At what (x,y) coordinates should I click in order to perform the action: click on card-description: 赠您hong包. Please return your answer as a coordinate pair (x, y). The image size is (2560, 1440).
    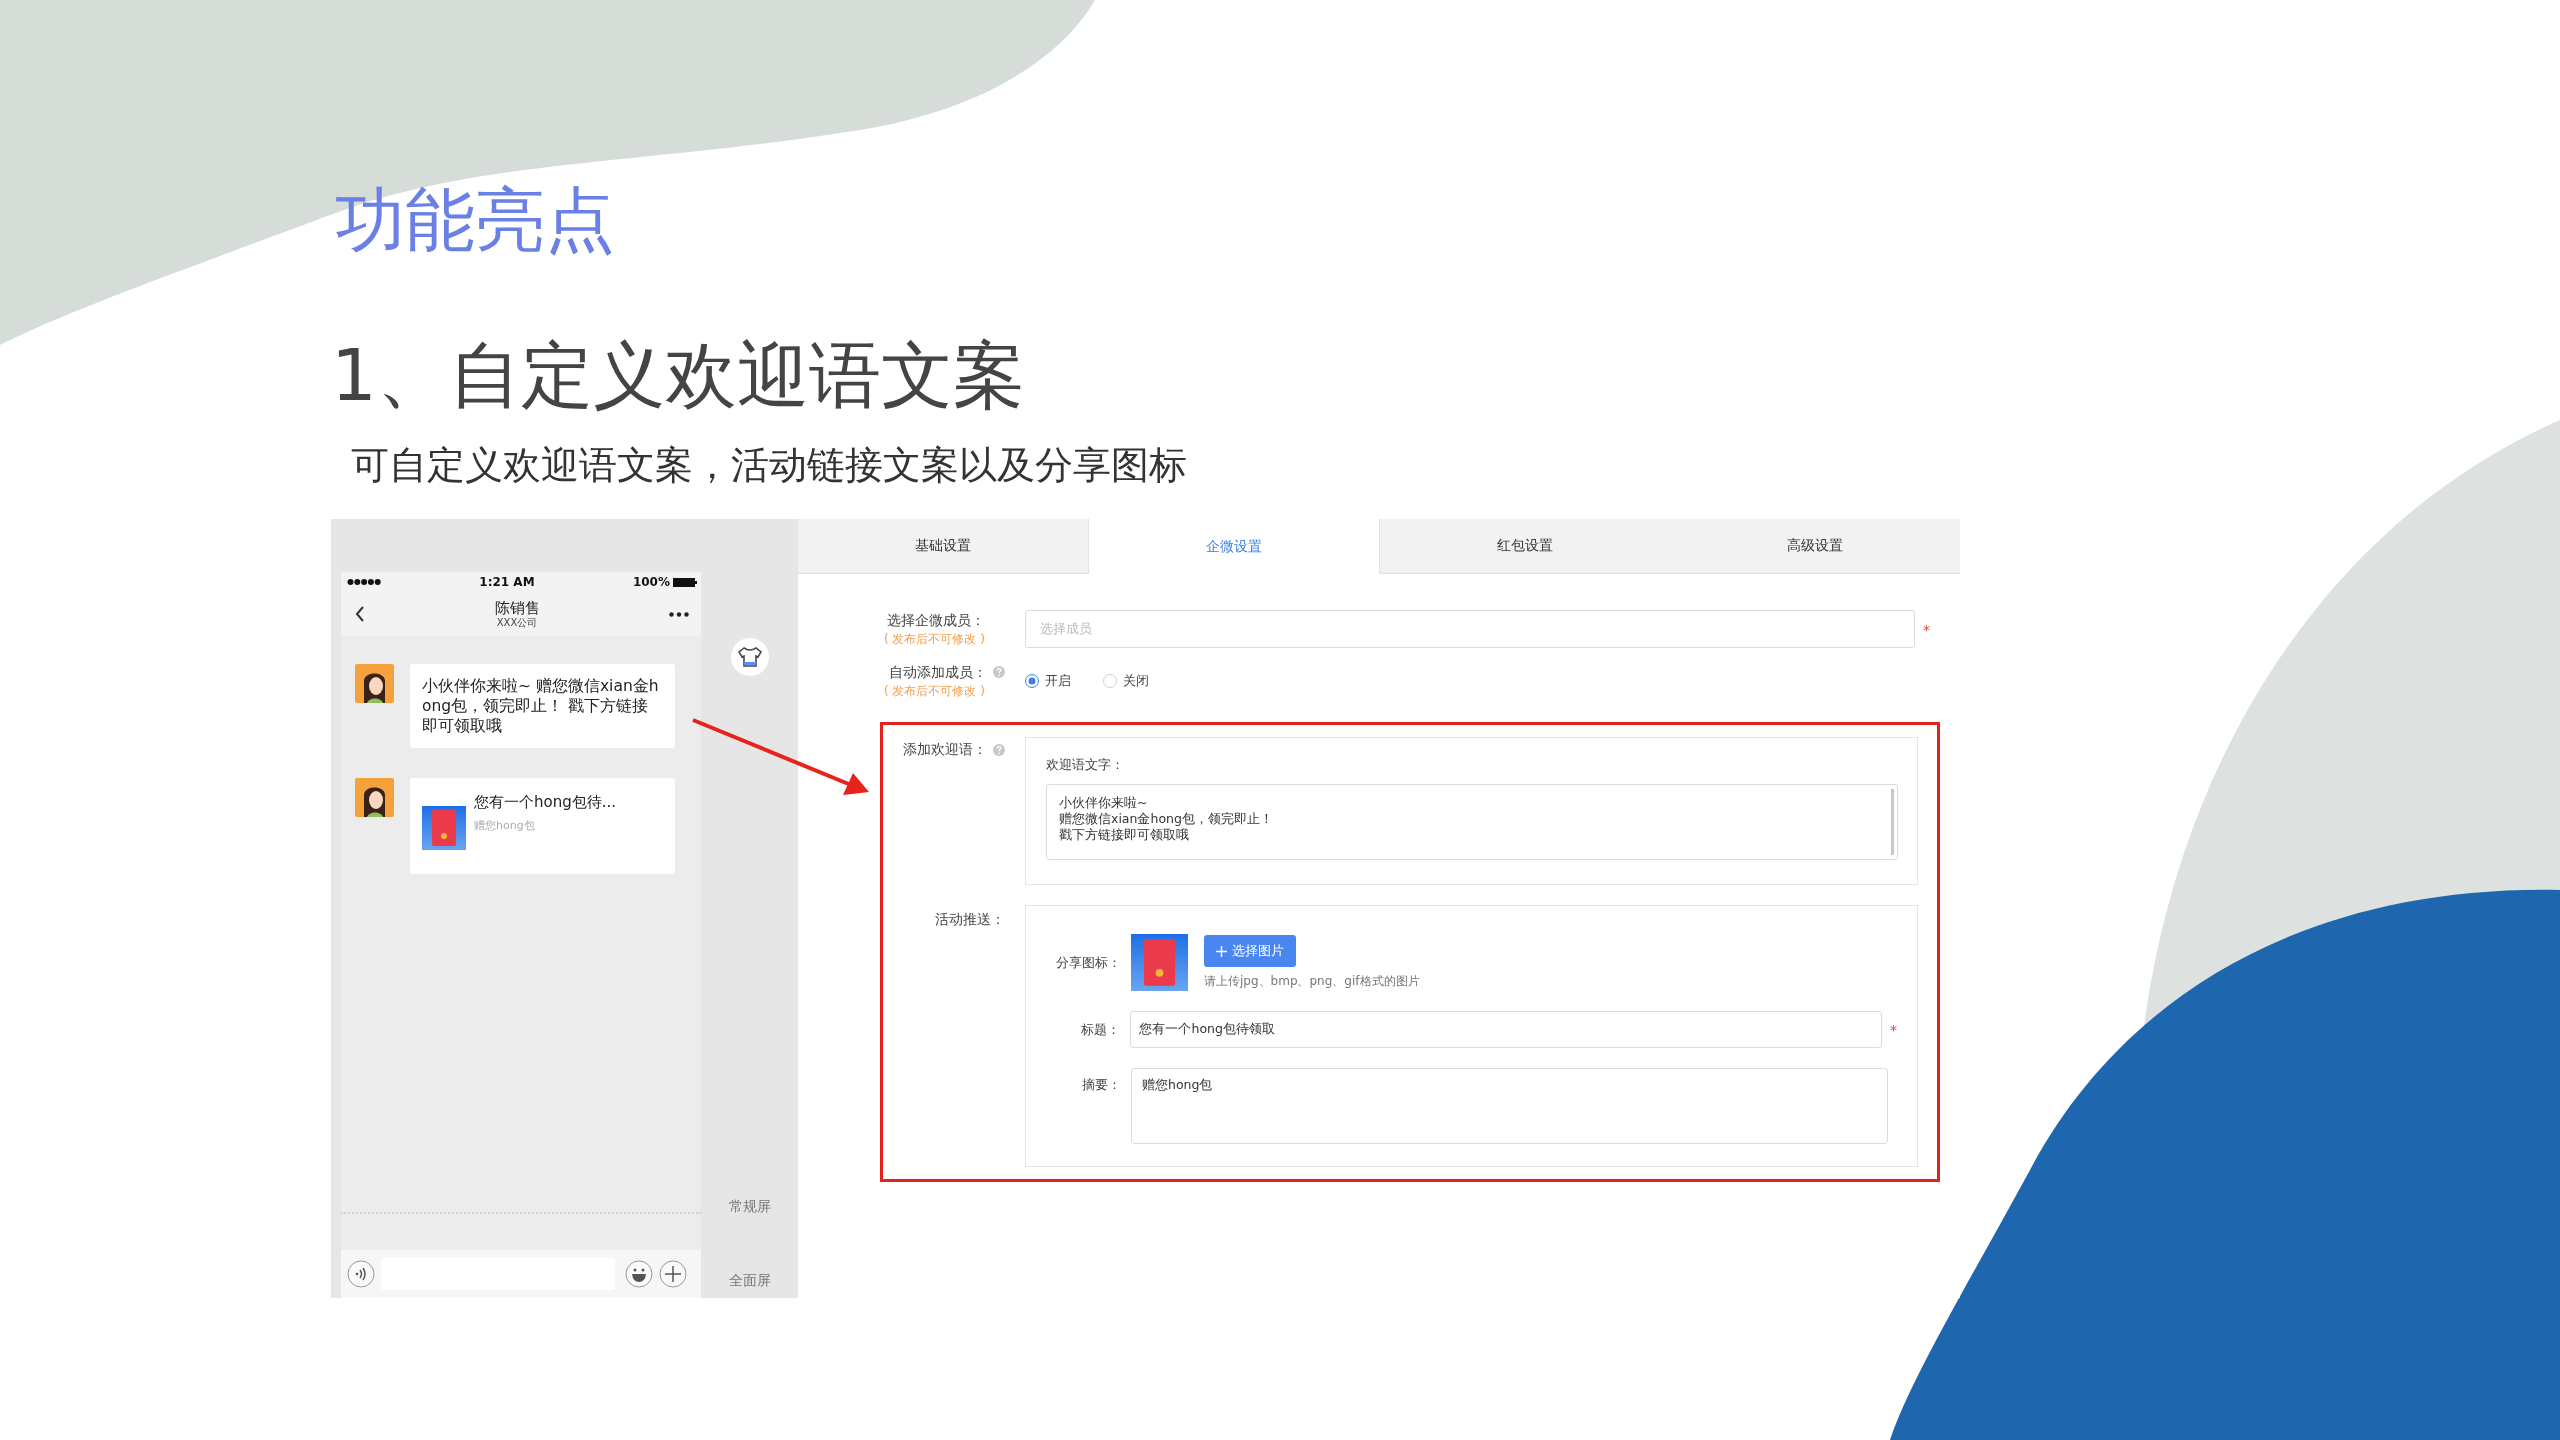
    Looking at the image, I should click on (505, 826).